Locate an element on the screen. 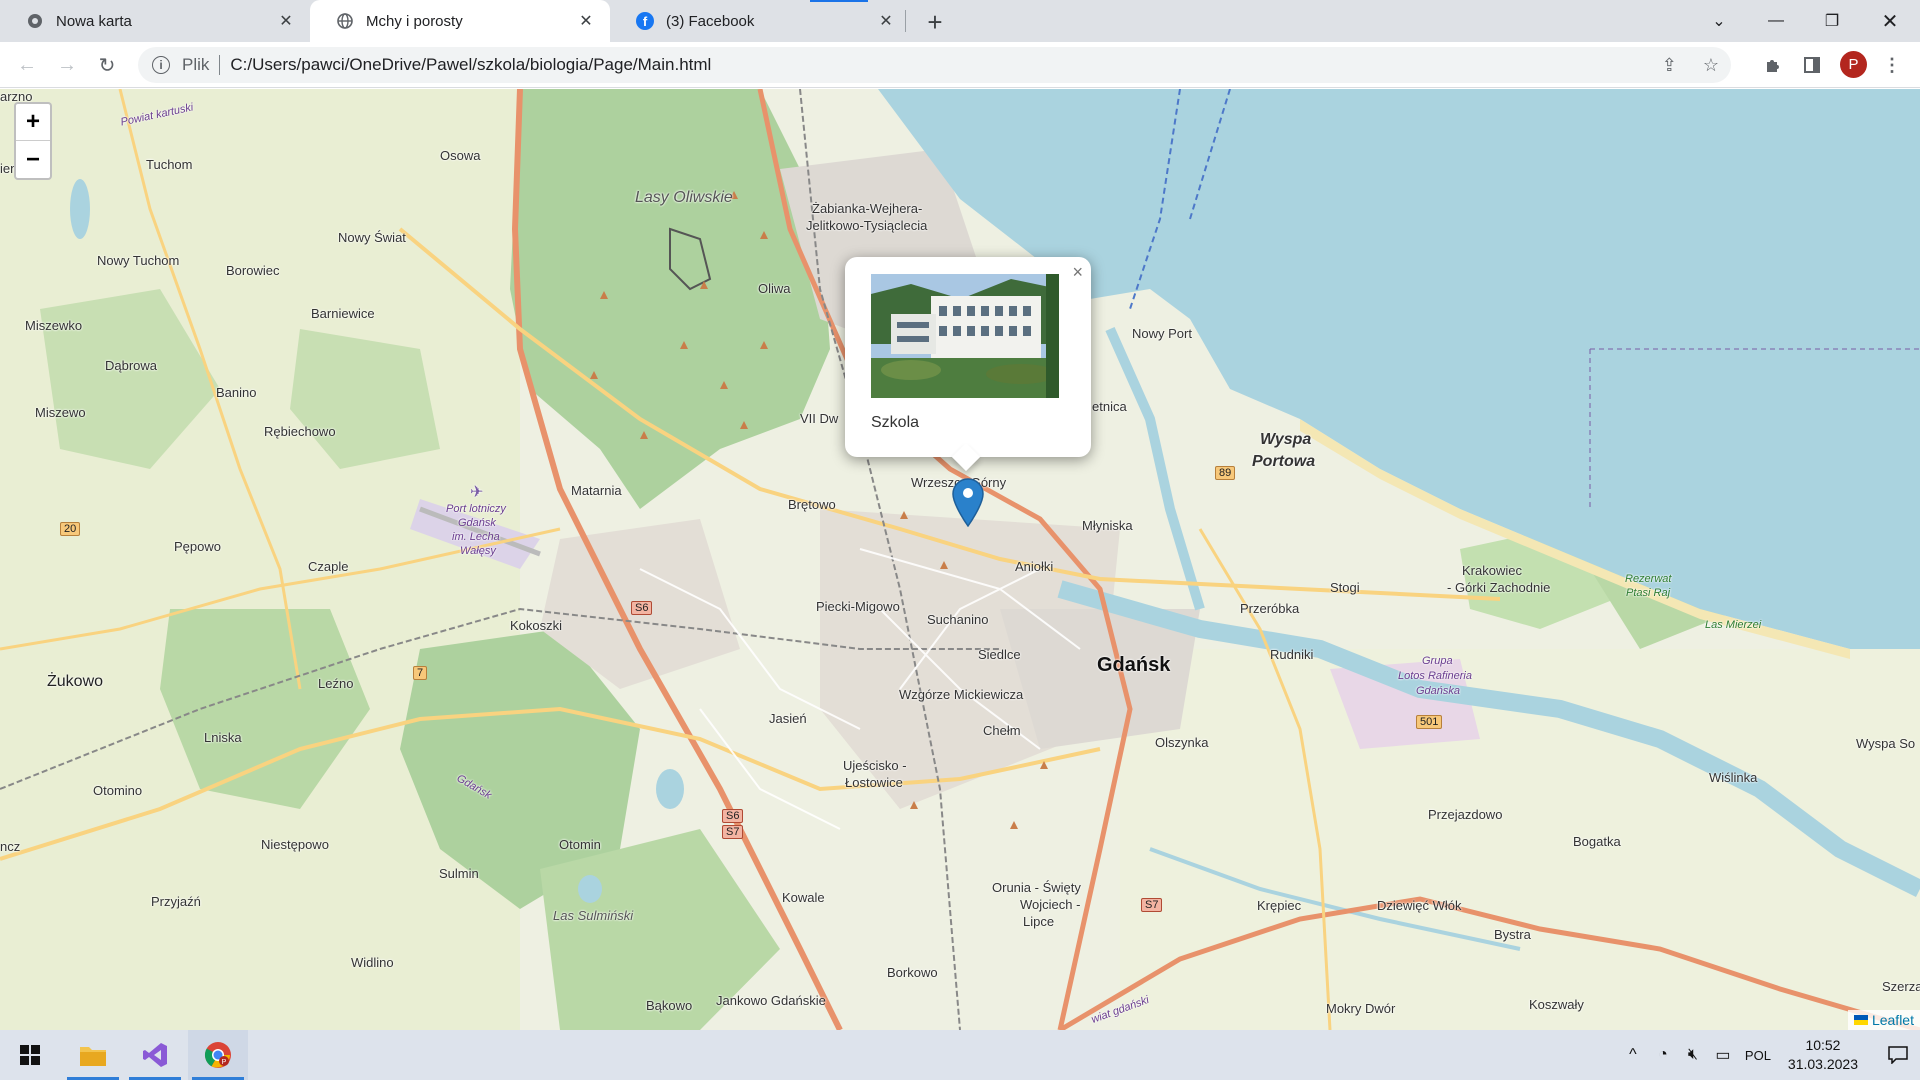 The image size is (1920, 1080). label-dabrowa: Dąbrowa is located at coordinates (131, 365).